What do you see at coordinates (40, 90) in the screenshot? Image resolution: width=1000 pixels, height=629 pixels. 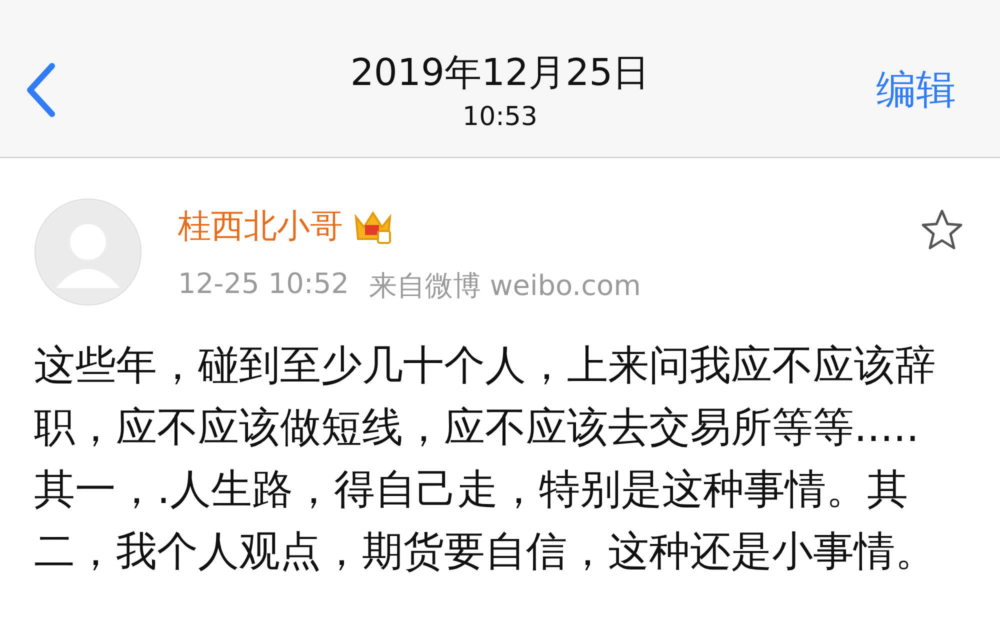 I see `back-icon` at bounding box center [40, 90].